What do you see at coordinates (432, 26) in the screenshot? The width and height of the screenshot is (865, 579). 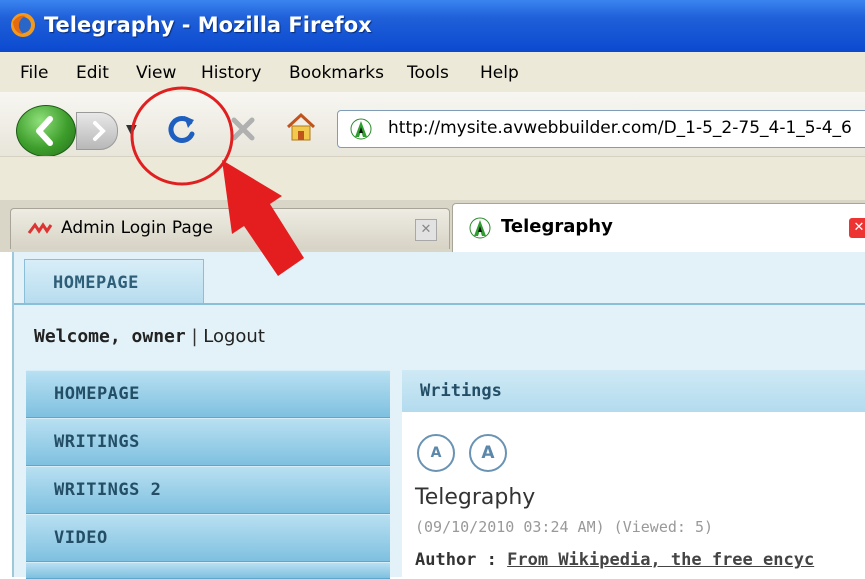 I see `title-bar: Telegraphy - Mozilla Firefox` at bounding box center [432, 26].